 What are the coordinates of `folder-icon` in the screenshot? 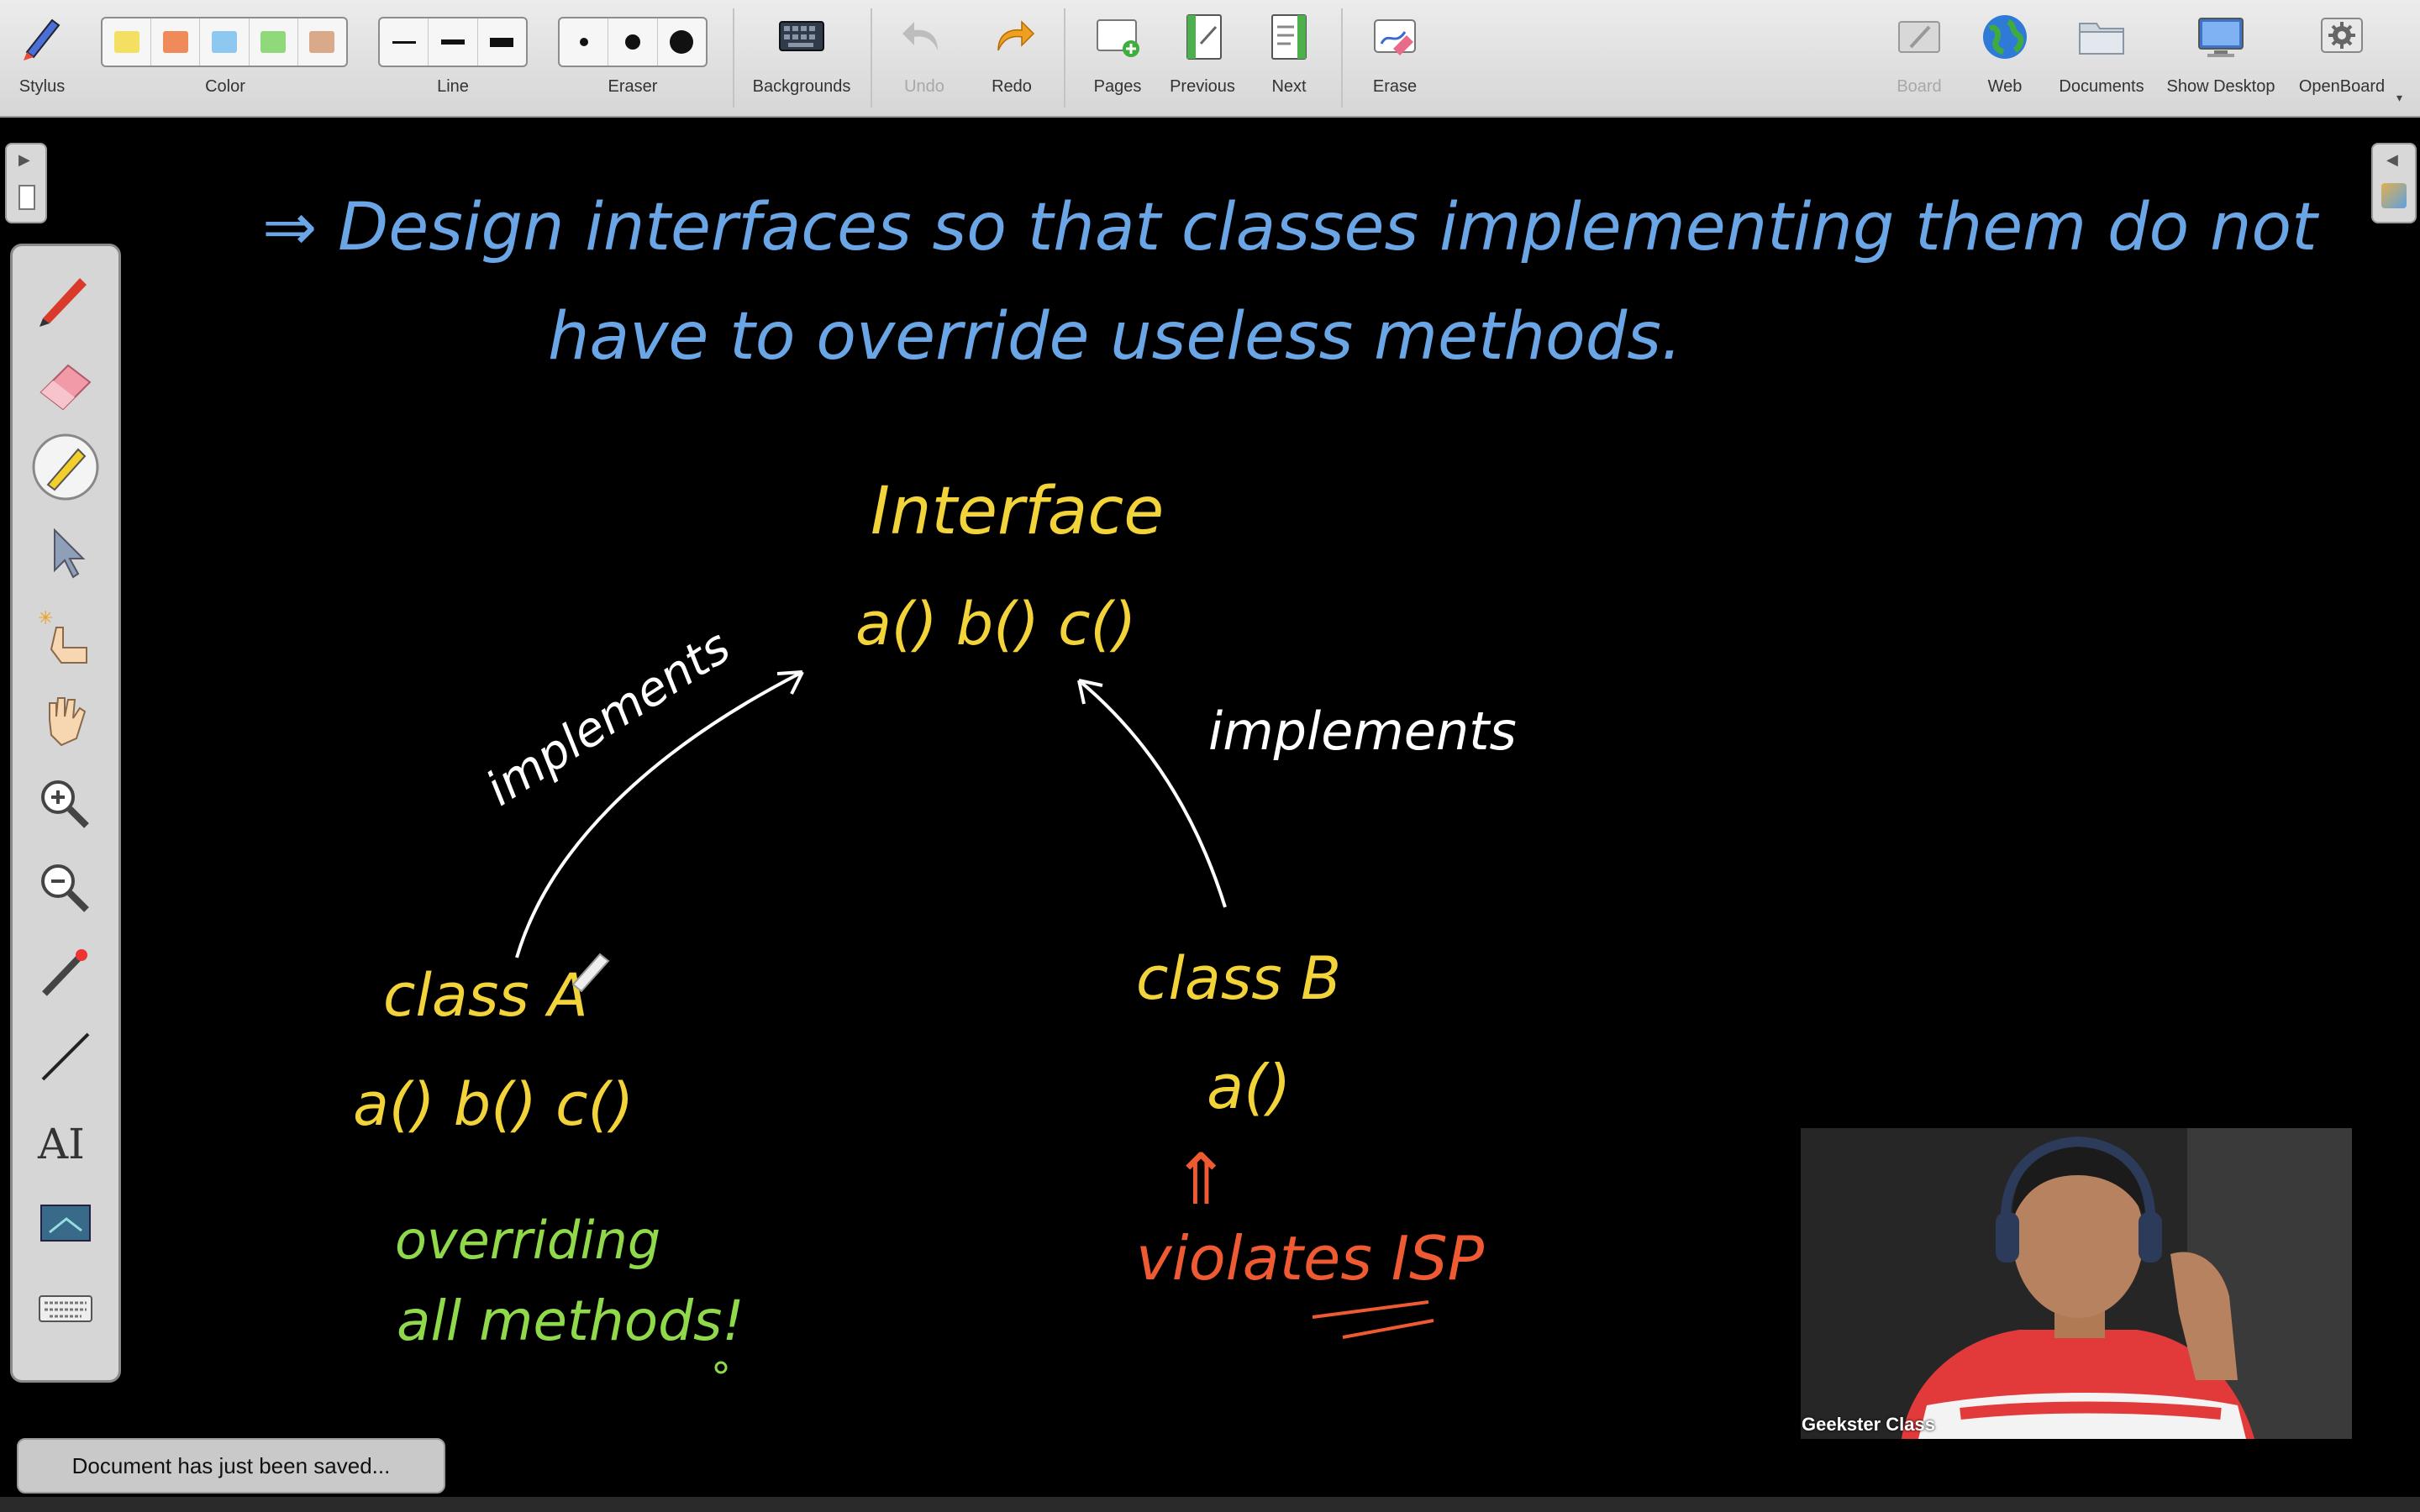 It's located at (2101, 39).